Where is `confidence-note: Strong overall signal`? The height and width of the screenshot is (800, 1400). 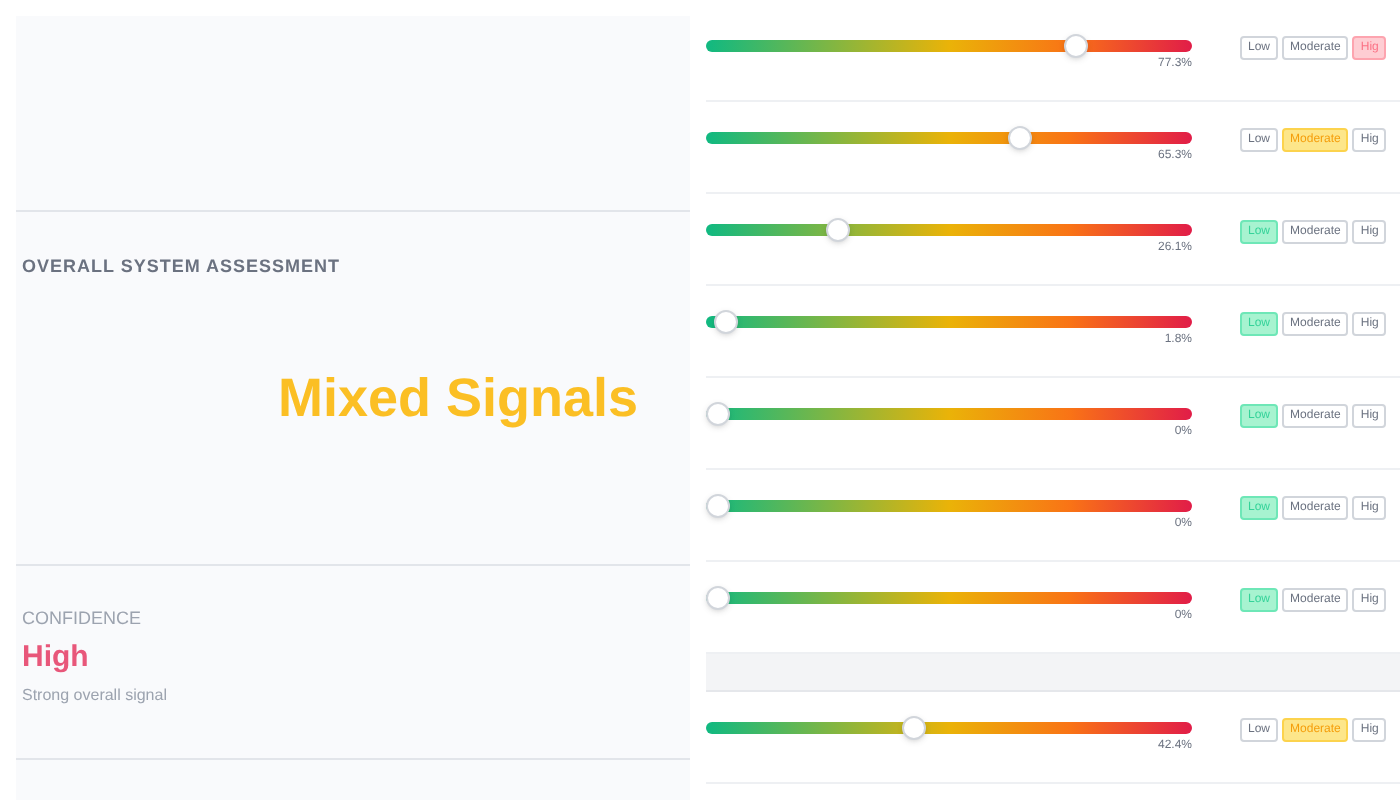
confidence-note: Strong overall signal is located at coordinates (95, 695).